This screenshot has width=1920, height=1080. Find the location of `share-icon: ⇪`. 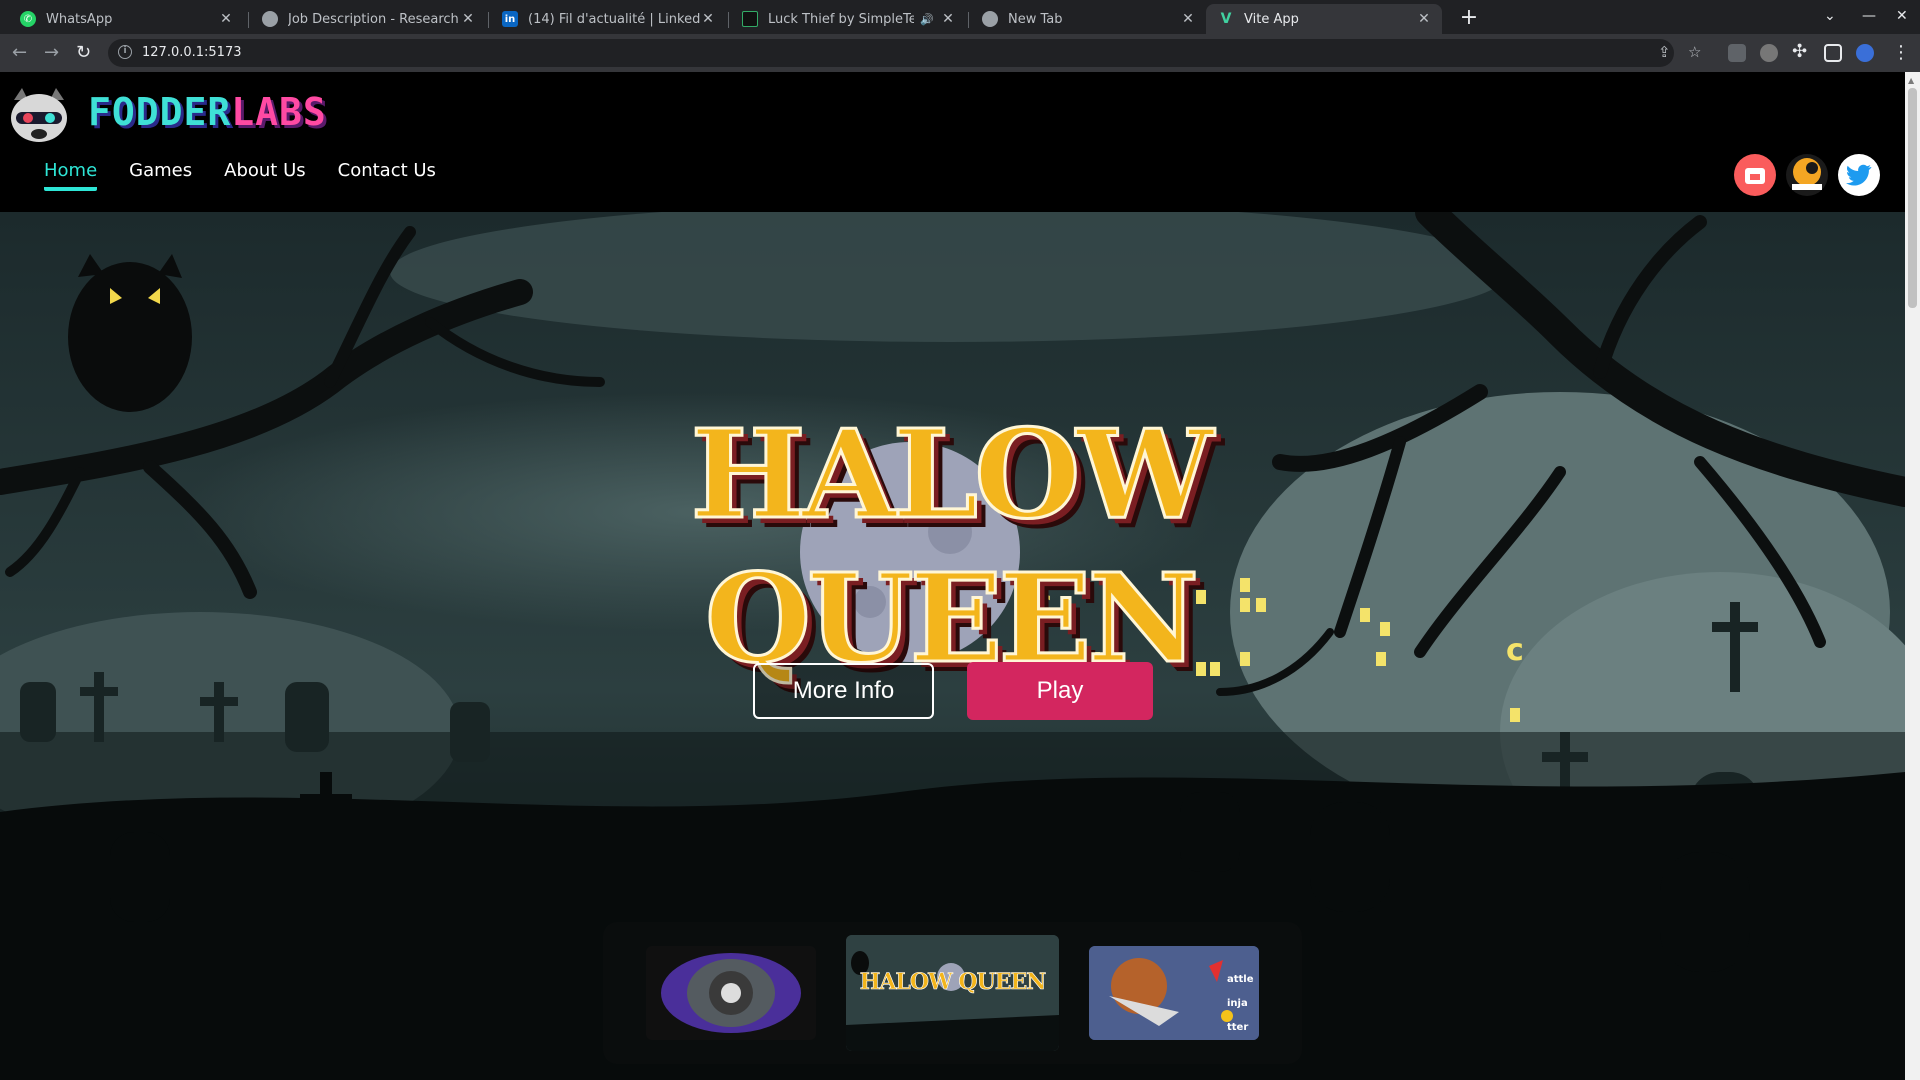

share-icon: ⇪ is located at coordinates (1664, 52).